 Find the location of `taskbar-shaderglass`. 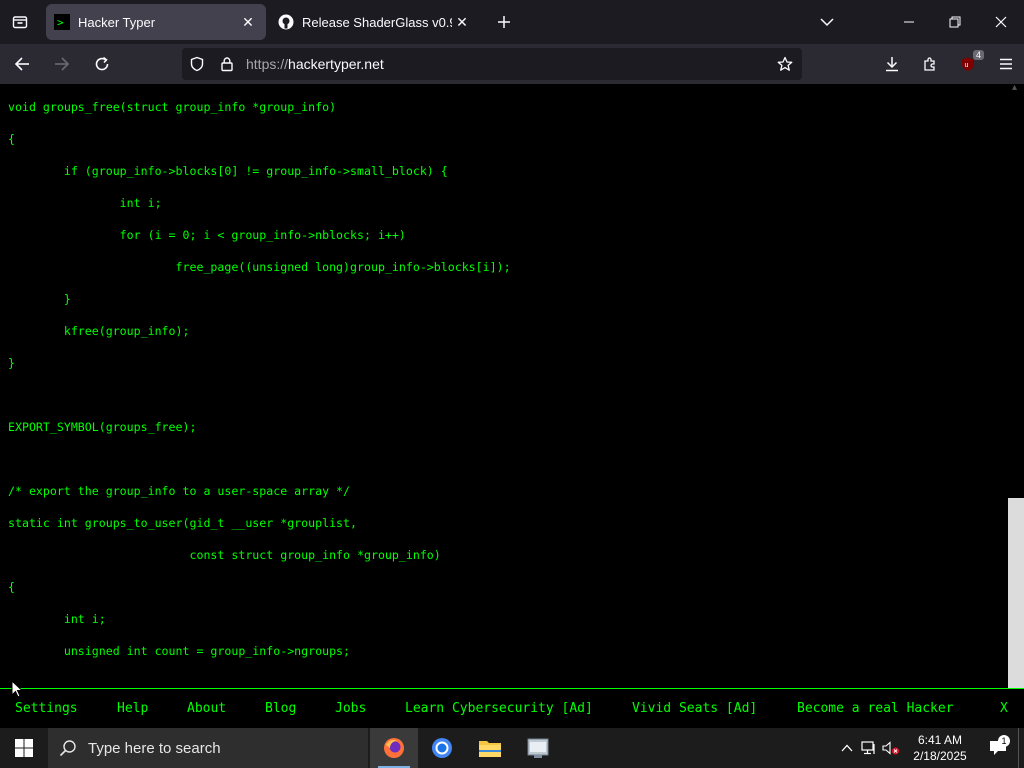

taskbar-shaderglass is located at coordinates (538, 748).